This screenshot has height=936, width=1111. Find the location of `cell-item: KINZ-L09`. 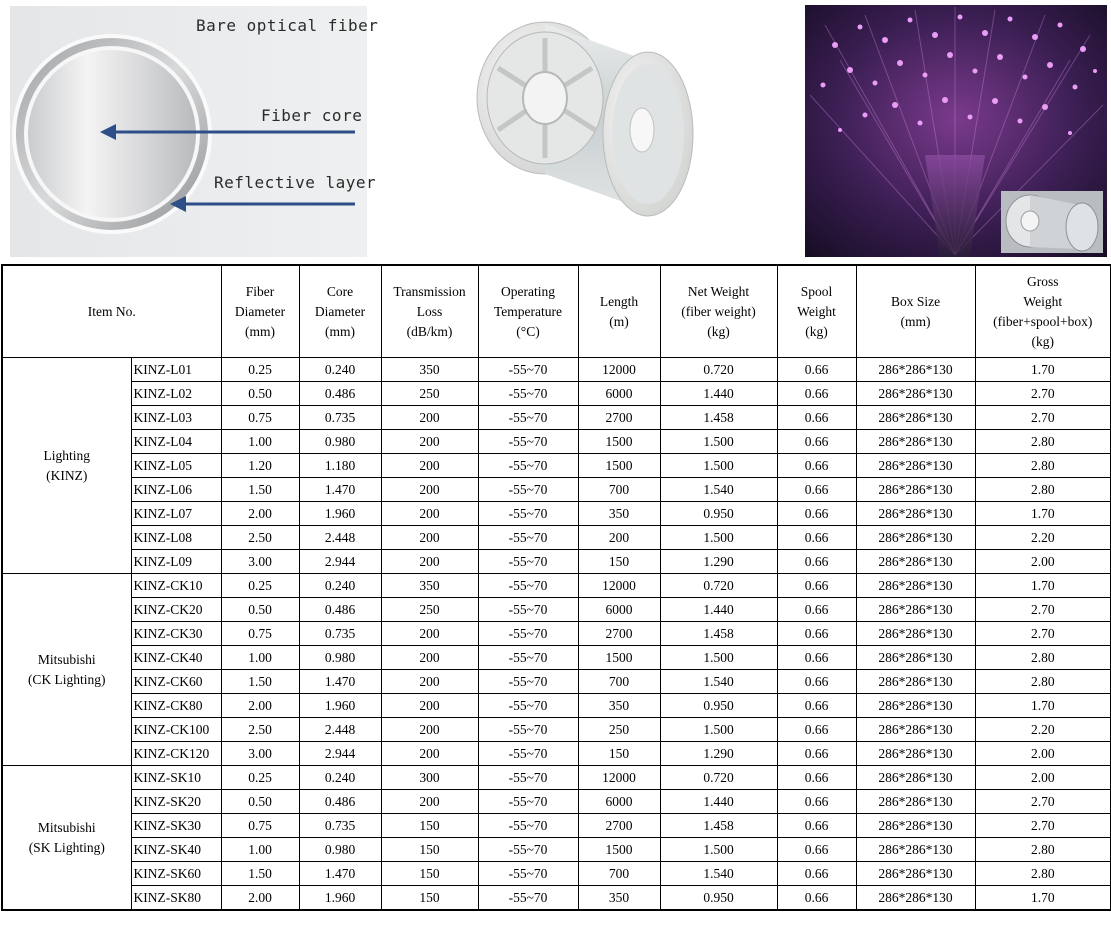

cell-item: KINZ-L09 is located at coordinates (176, 561).